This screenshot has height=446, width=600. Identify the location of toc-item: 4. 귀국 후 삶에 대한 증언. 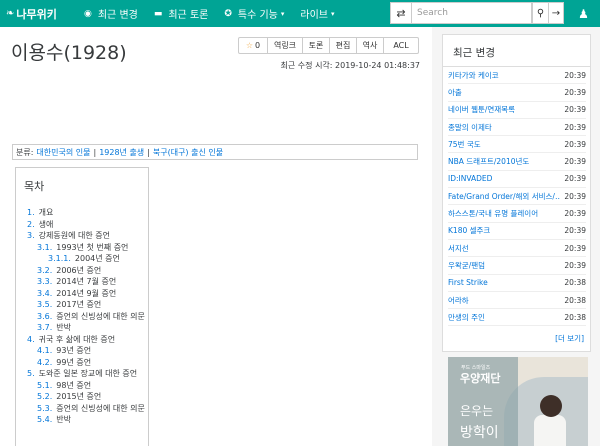
(86, 340).